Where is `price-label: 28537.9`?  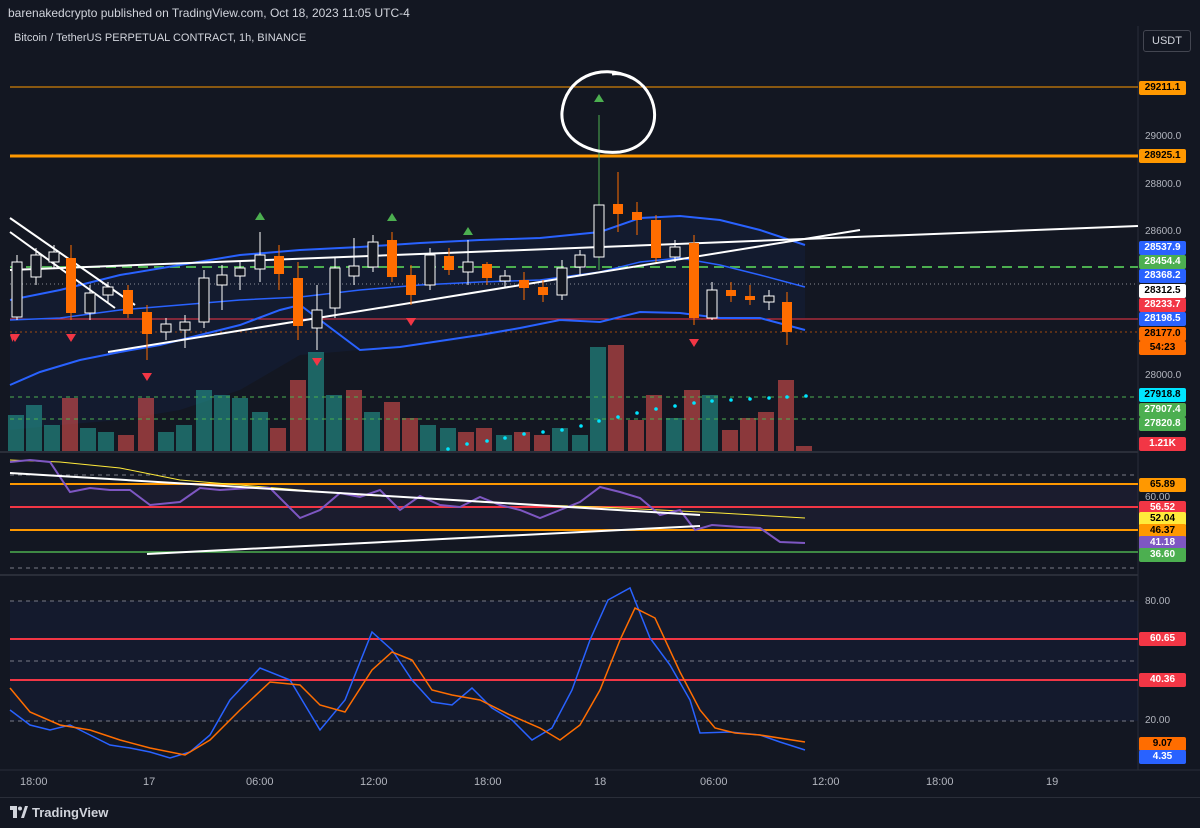 price-label: 28537.9 is located at coordinates (1162, 248).